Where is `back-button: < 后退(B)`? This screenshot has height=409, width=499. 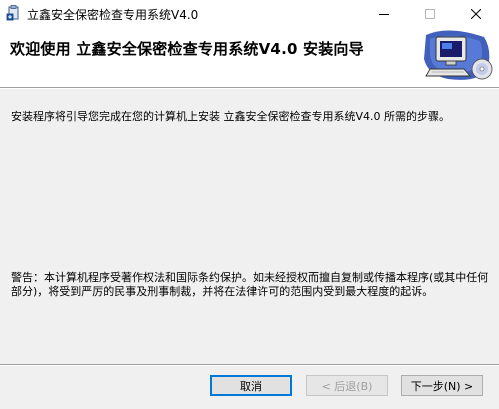 back-button: < 后退(B) is located at coordinates (347, 385).